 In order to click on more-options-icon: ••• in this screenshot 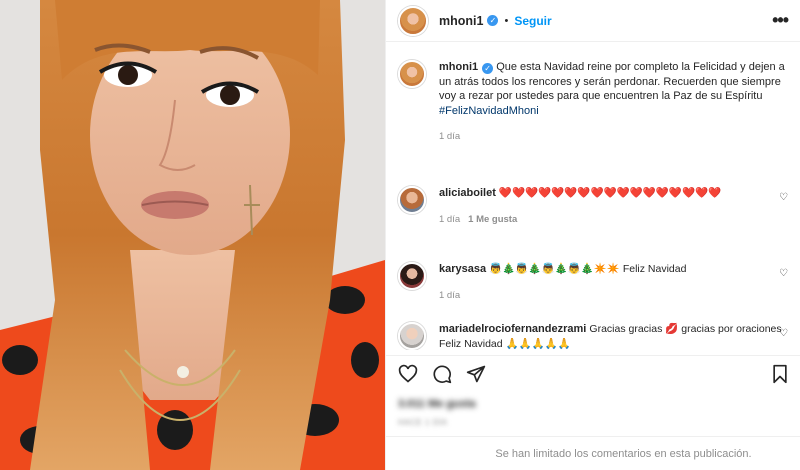, I will do `click(780, 20)`.